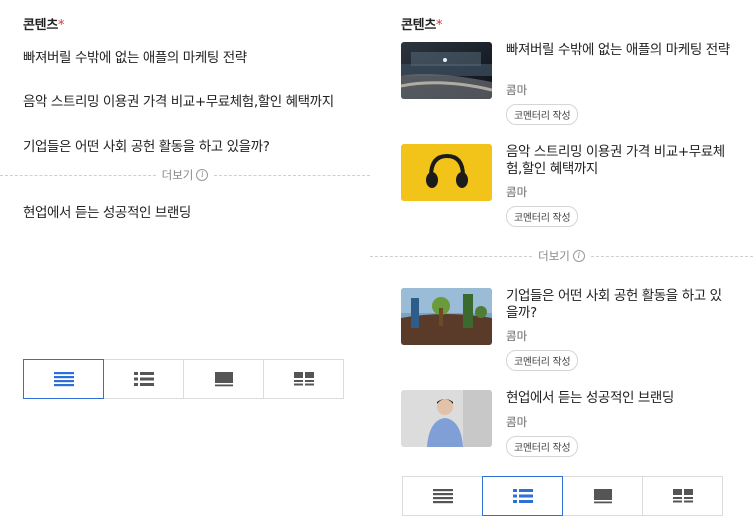  What do you see at coordinates (566, 333) in the screenshot?
I see `content-card: 기업들은 어떤 사회 공헌 활동을 하고 있을까? 콤마 코멘터리 작성` at bounding box center [566, 333].